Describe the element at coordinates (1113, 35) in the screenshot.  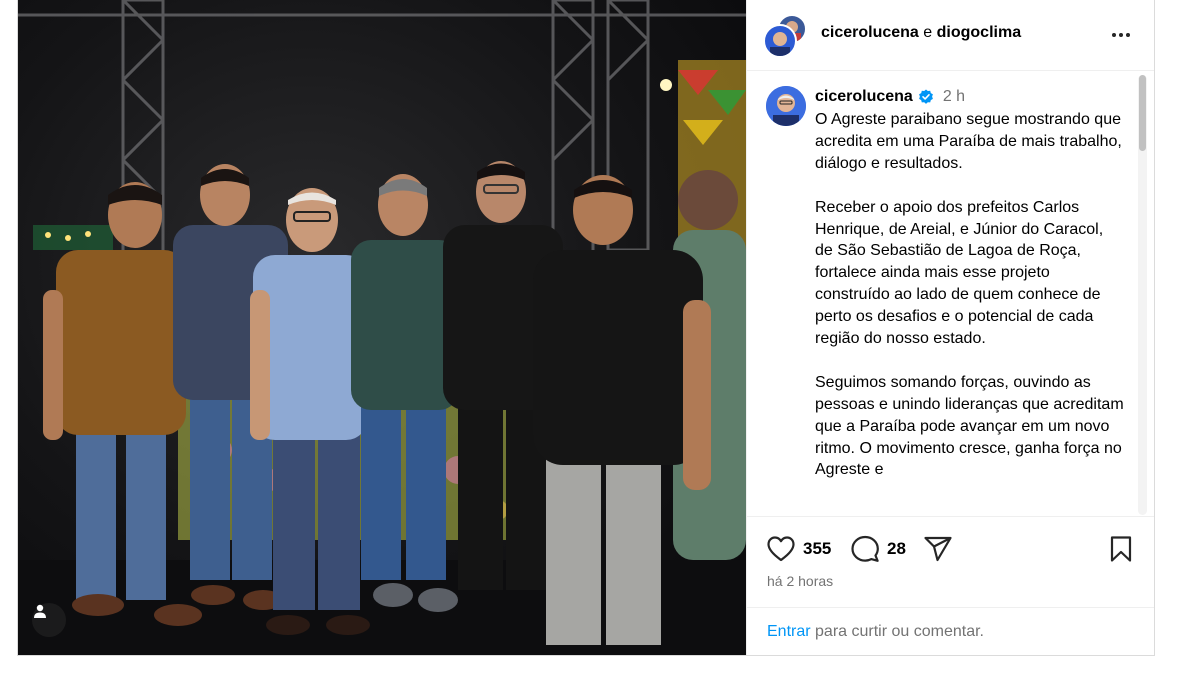
I see `more-horizontal-icon` at that location.